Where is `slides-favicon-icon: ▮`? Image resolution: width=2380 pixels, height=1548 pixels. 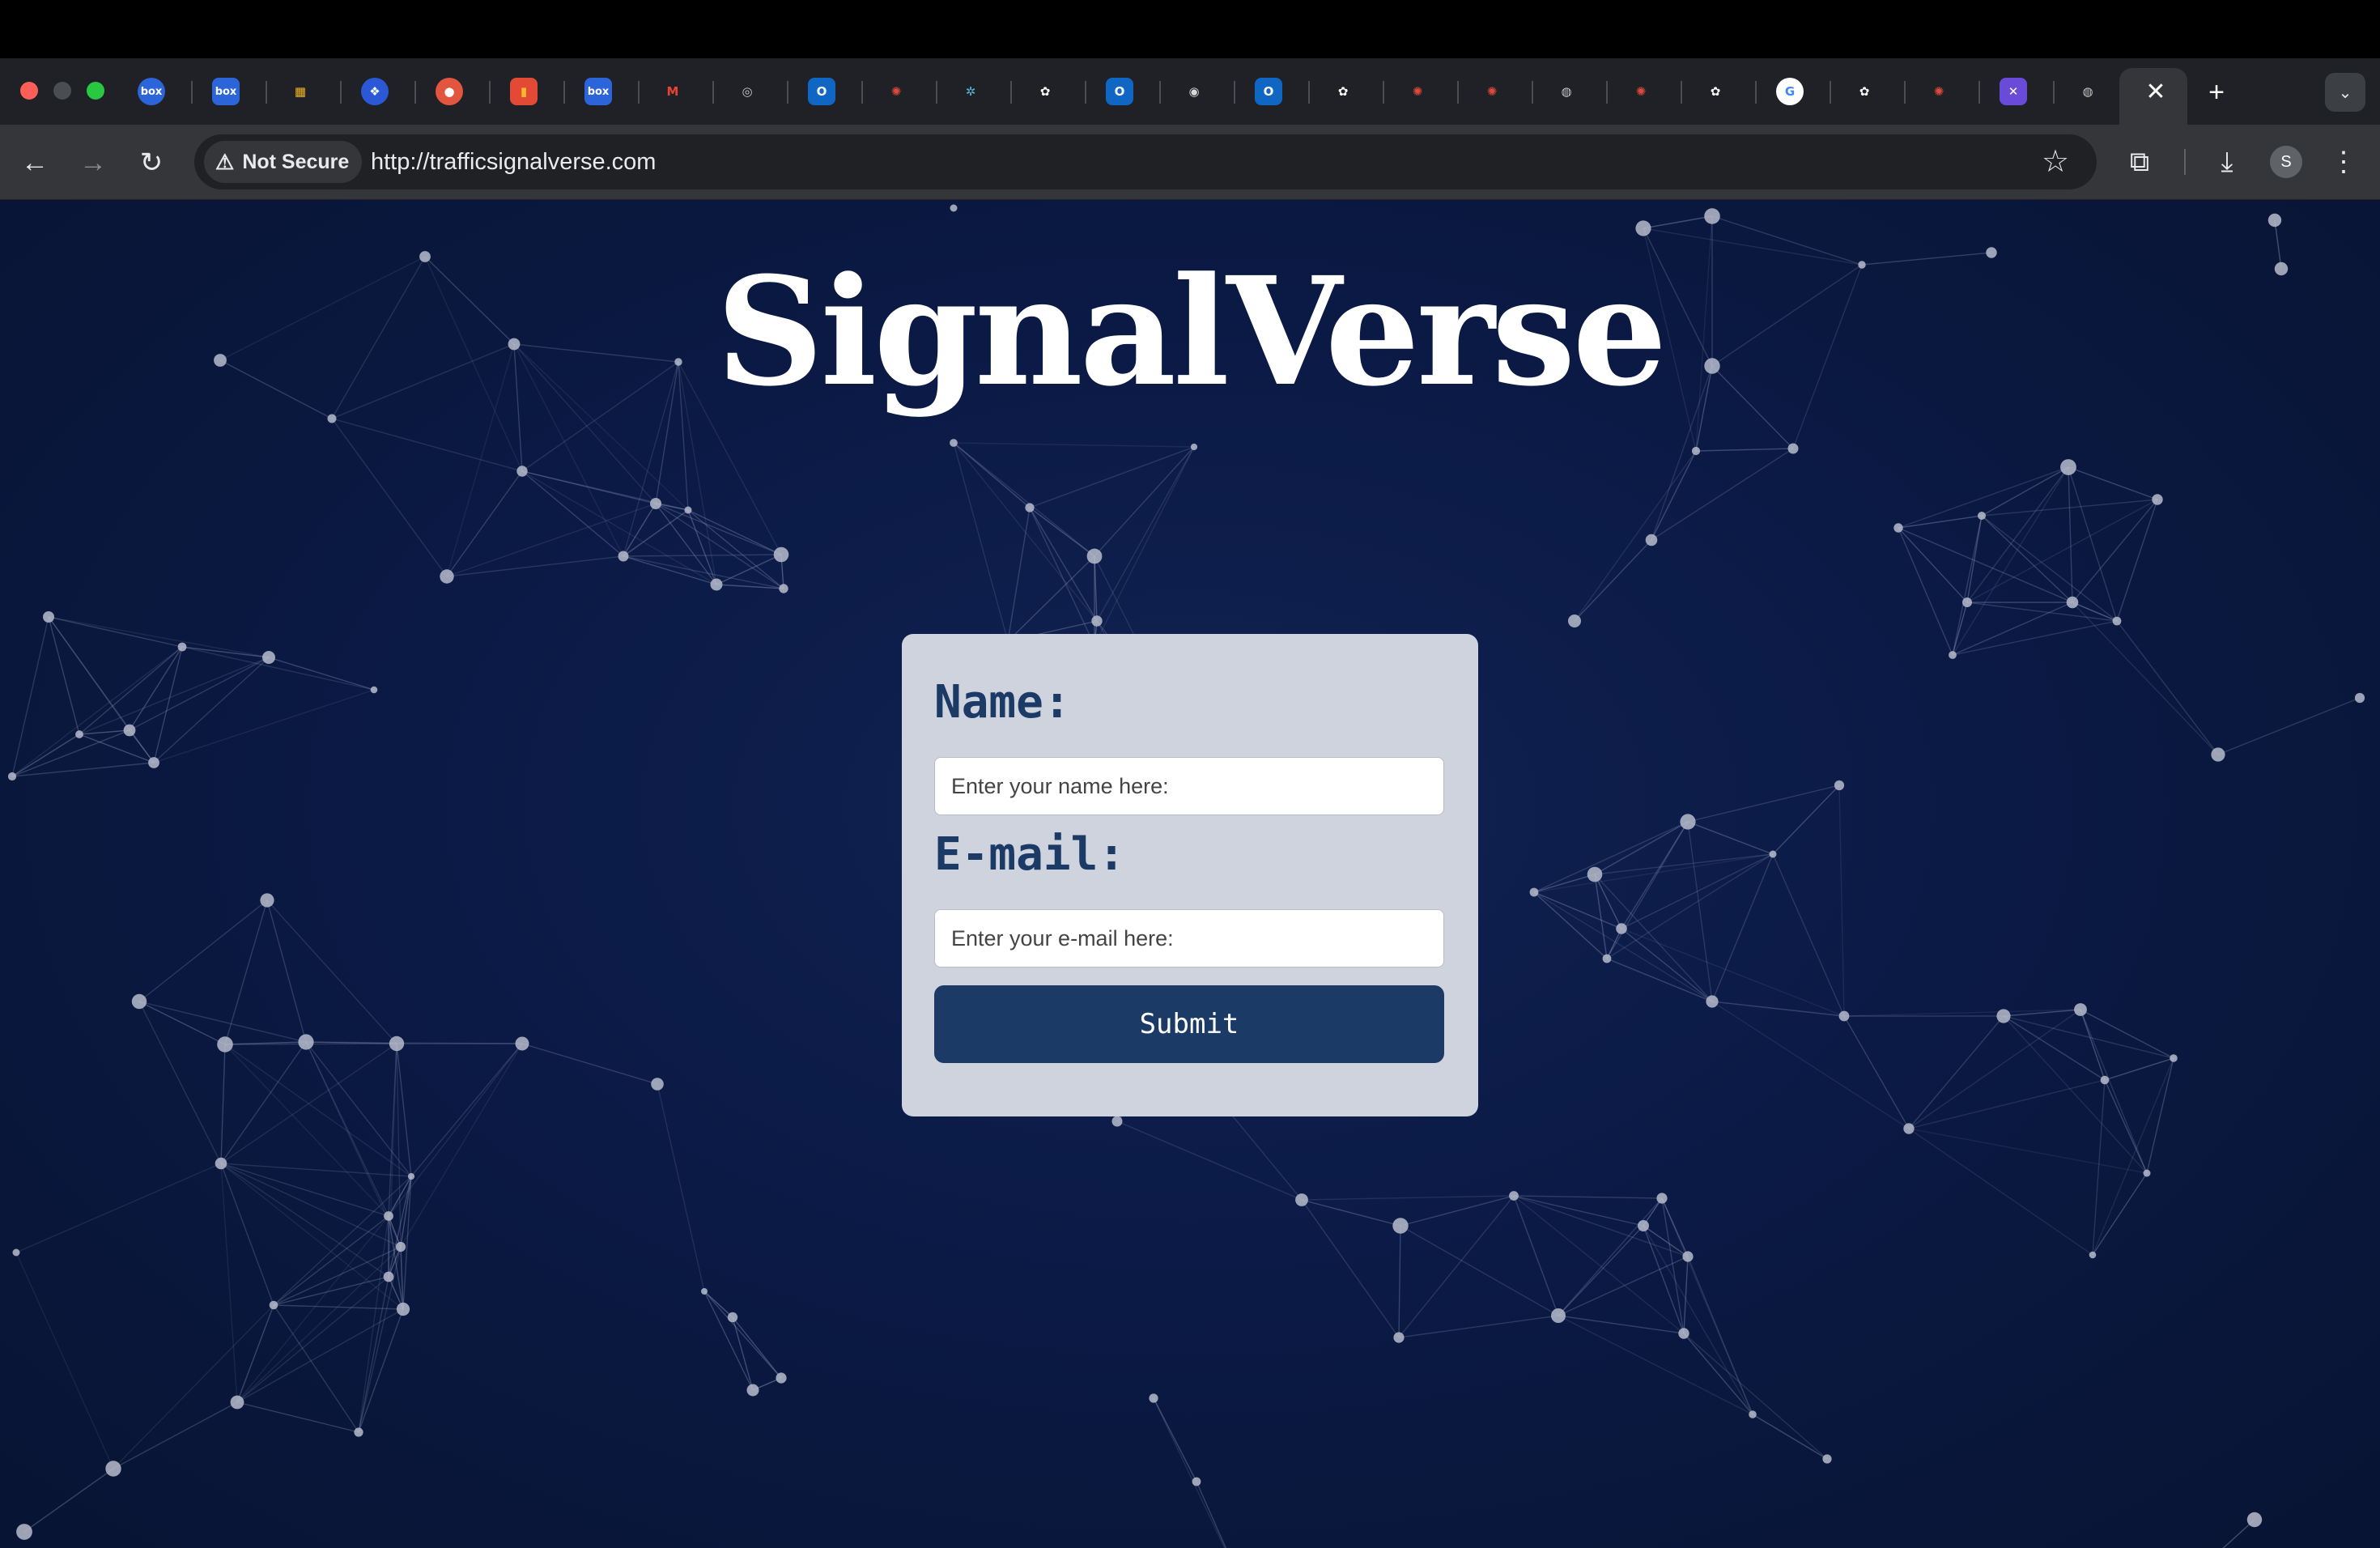 slides-favicon-icon: ▮ is located at coordinates (524, 92).